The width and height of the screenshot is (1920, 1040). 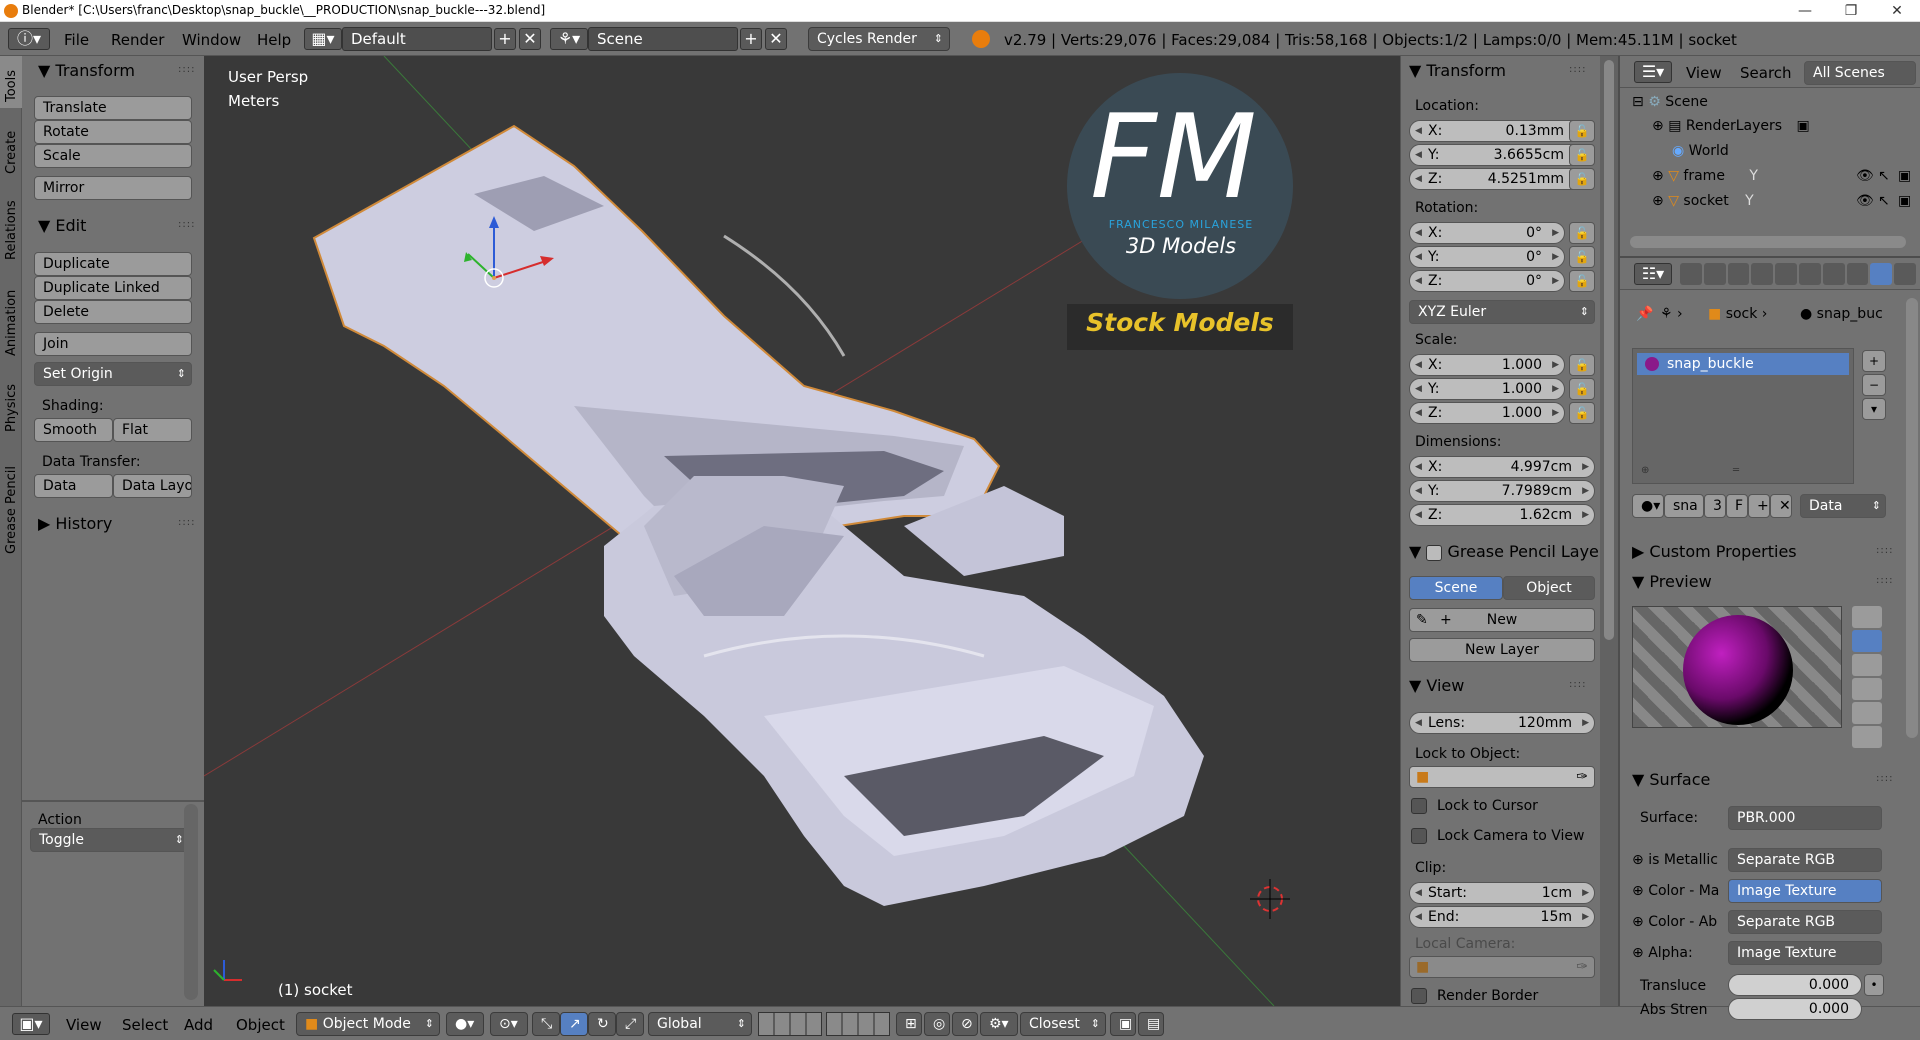 What do you see at coordinates (1867, 689) in the screenshot?
I see `preview-monkey-icon` at bounding box center [1867, 689].